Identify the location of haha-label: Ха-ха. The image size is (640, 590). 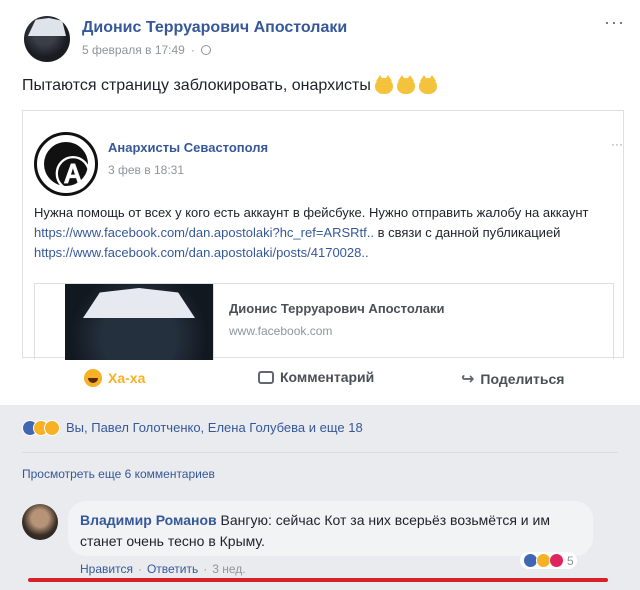
(127, 378).